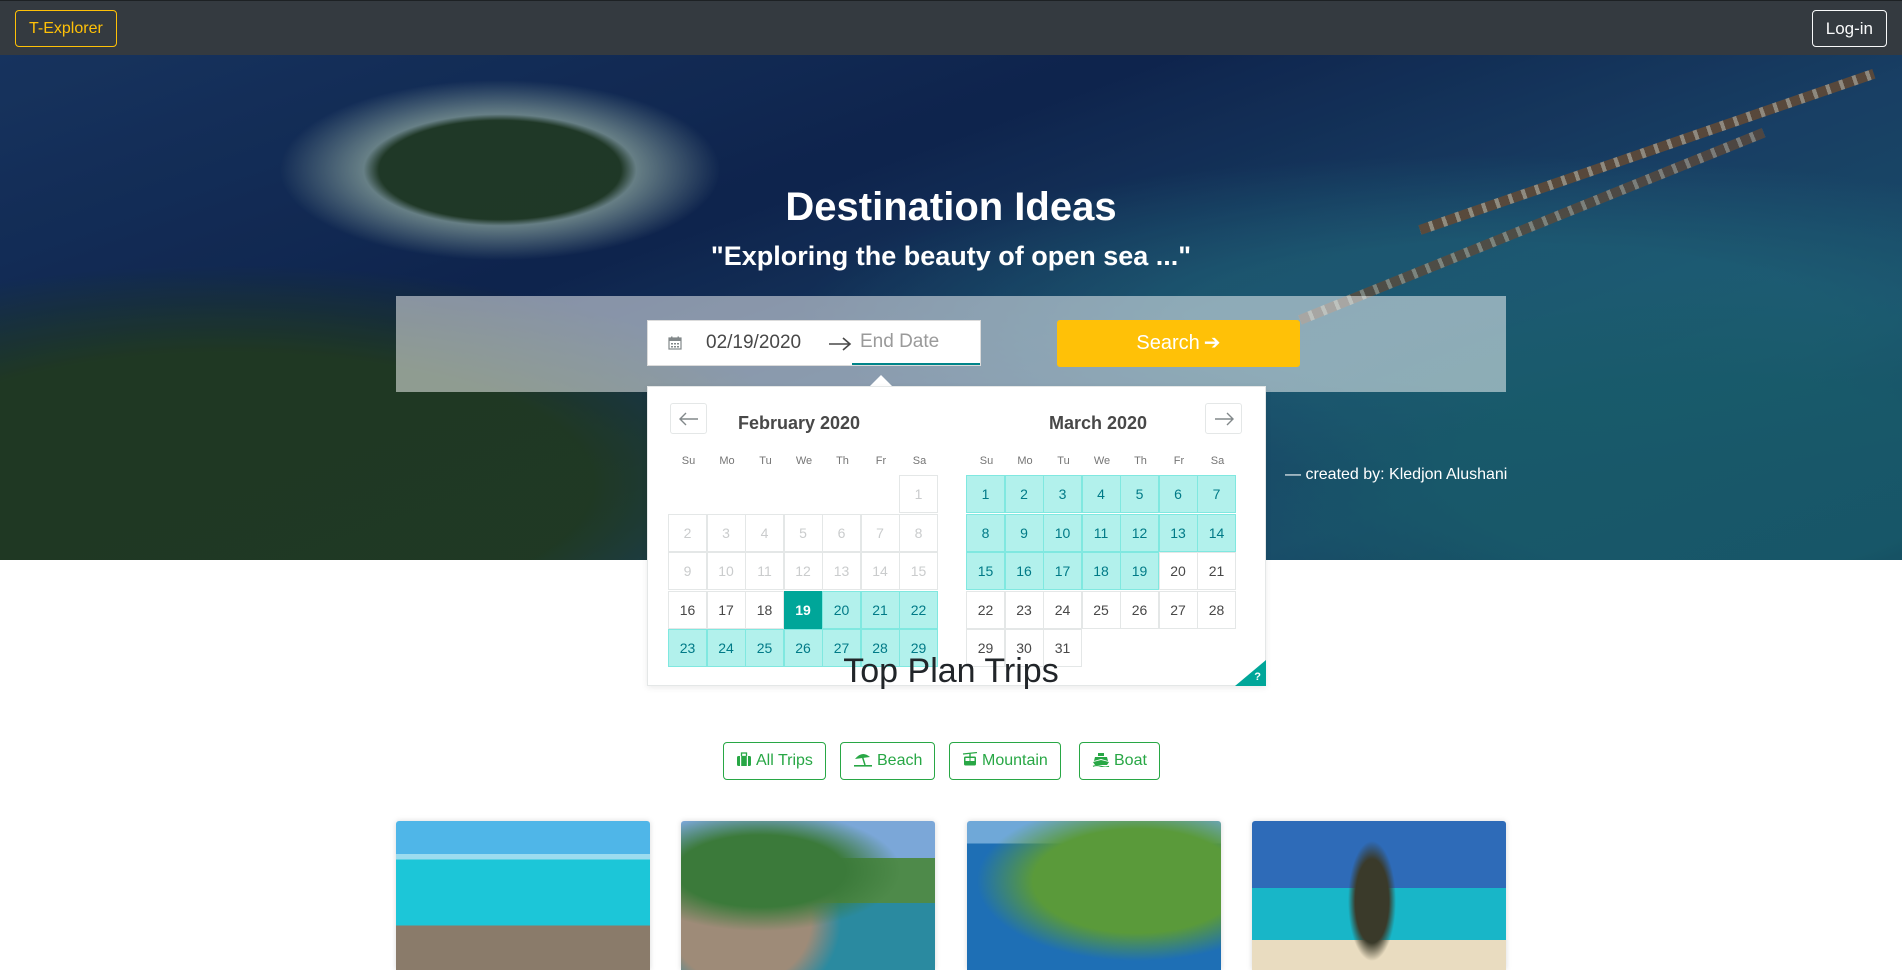 This screenshot has height=970, width=1902. Describe the element at coordinates (784, 760) in the screenshot. I see `filter-label: All Trips` at that location.